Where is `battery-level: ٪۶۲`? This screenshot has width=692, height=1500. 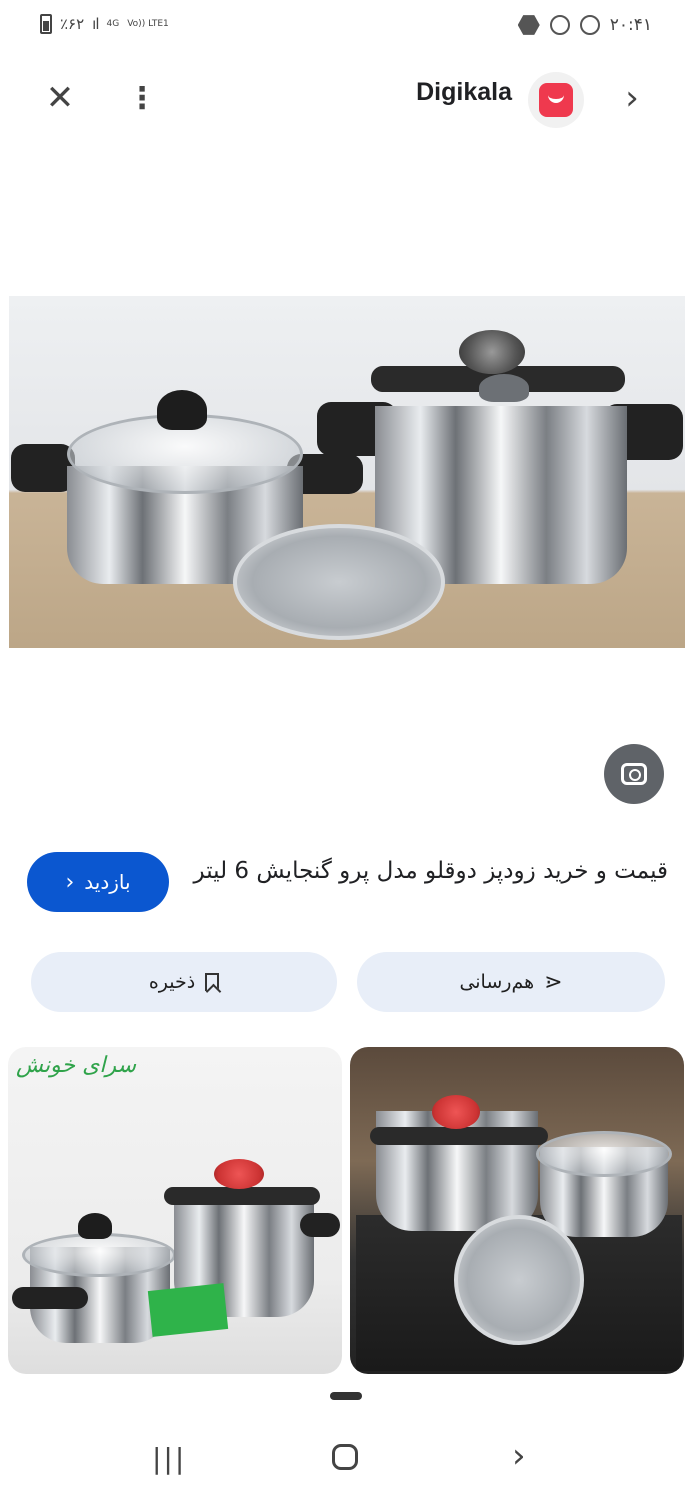
battery-level: ٪۶۲ is located at coordinates (72, 24).